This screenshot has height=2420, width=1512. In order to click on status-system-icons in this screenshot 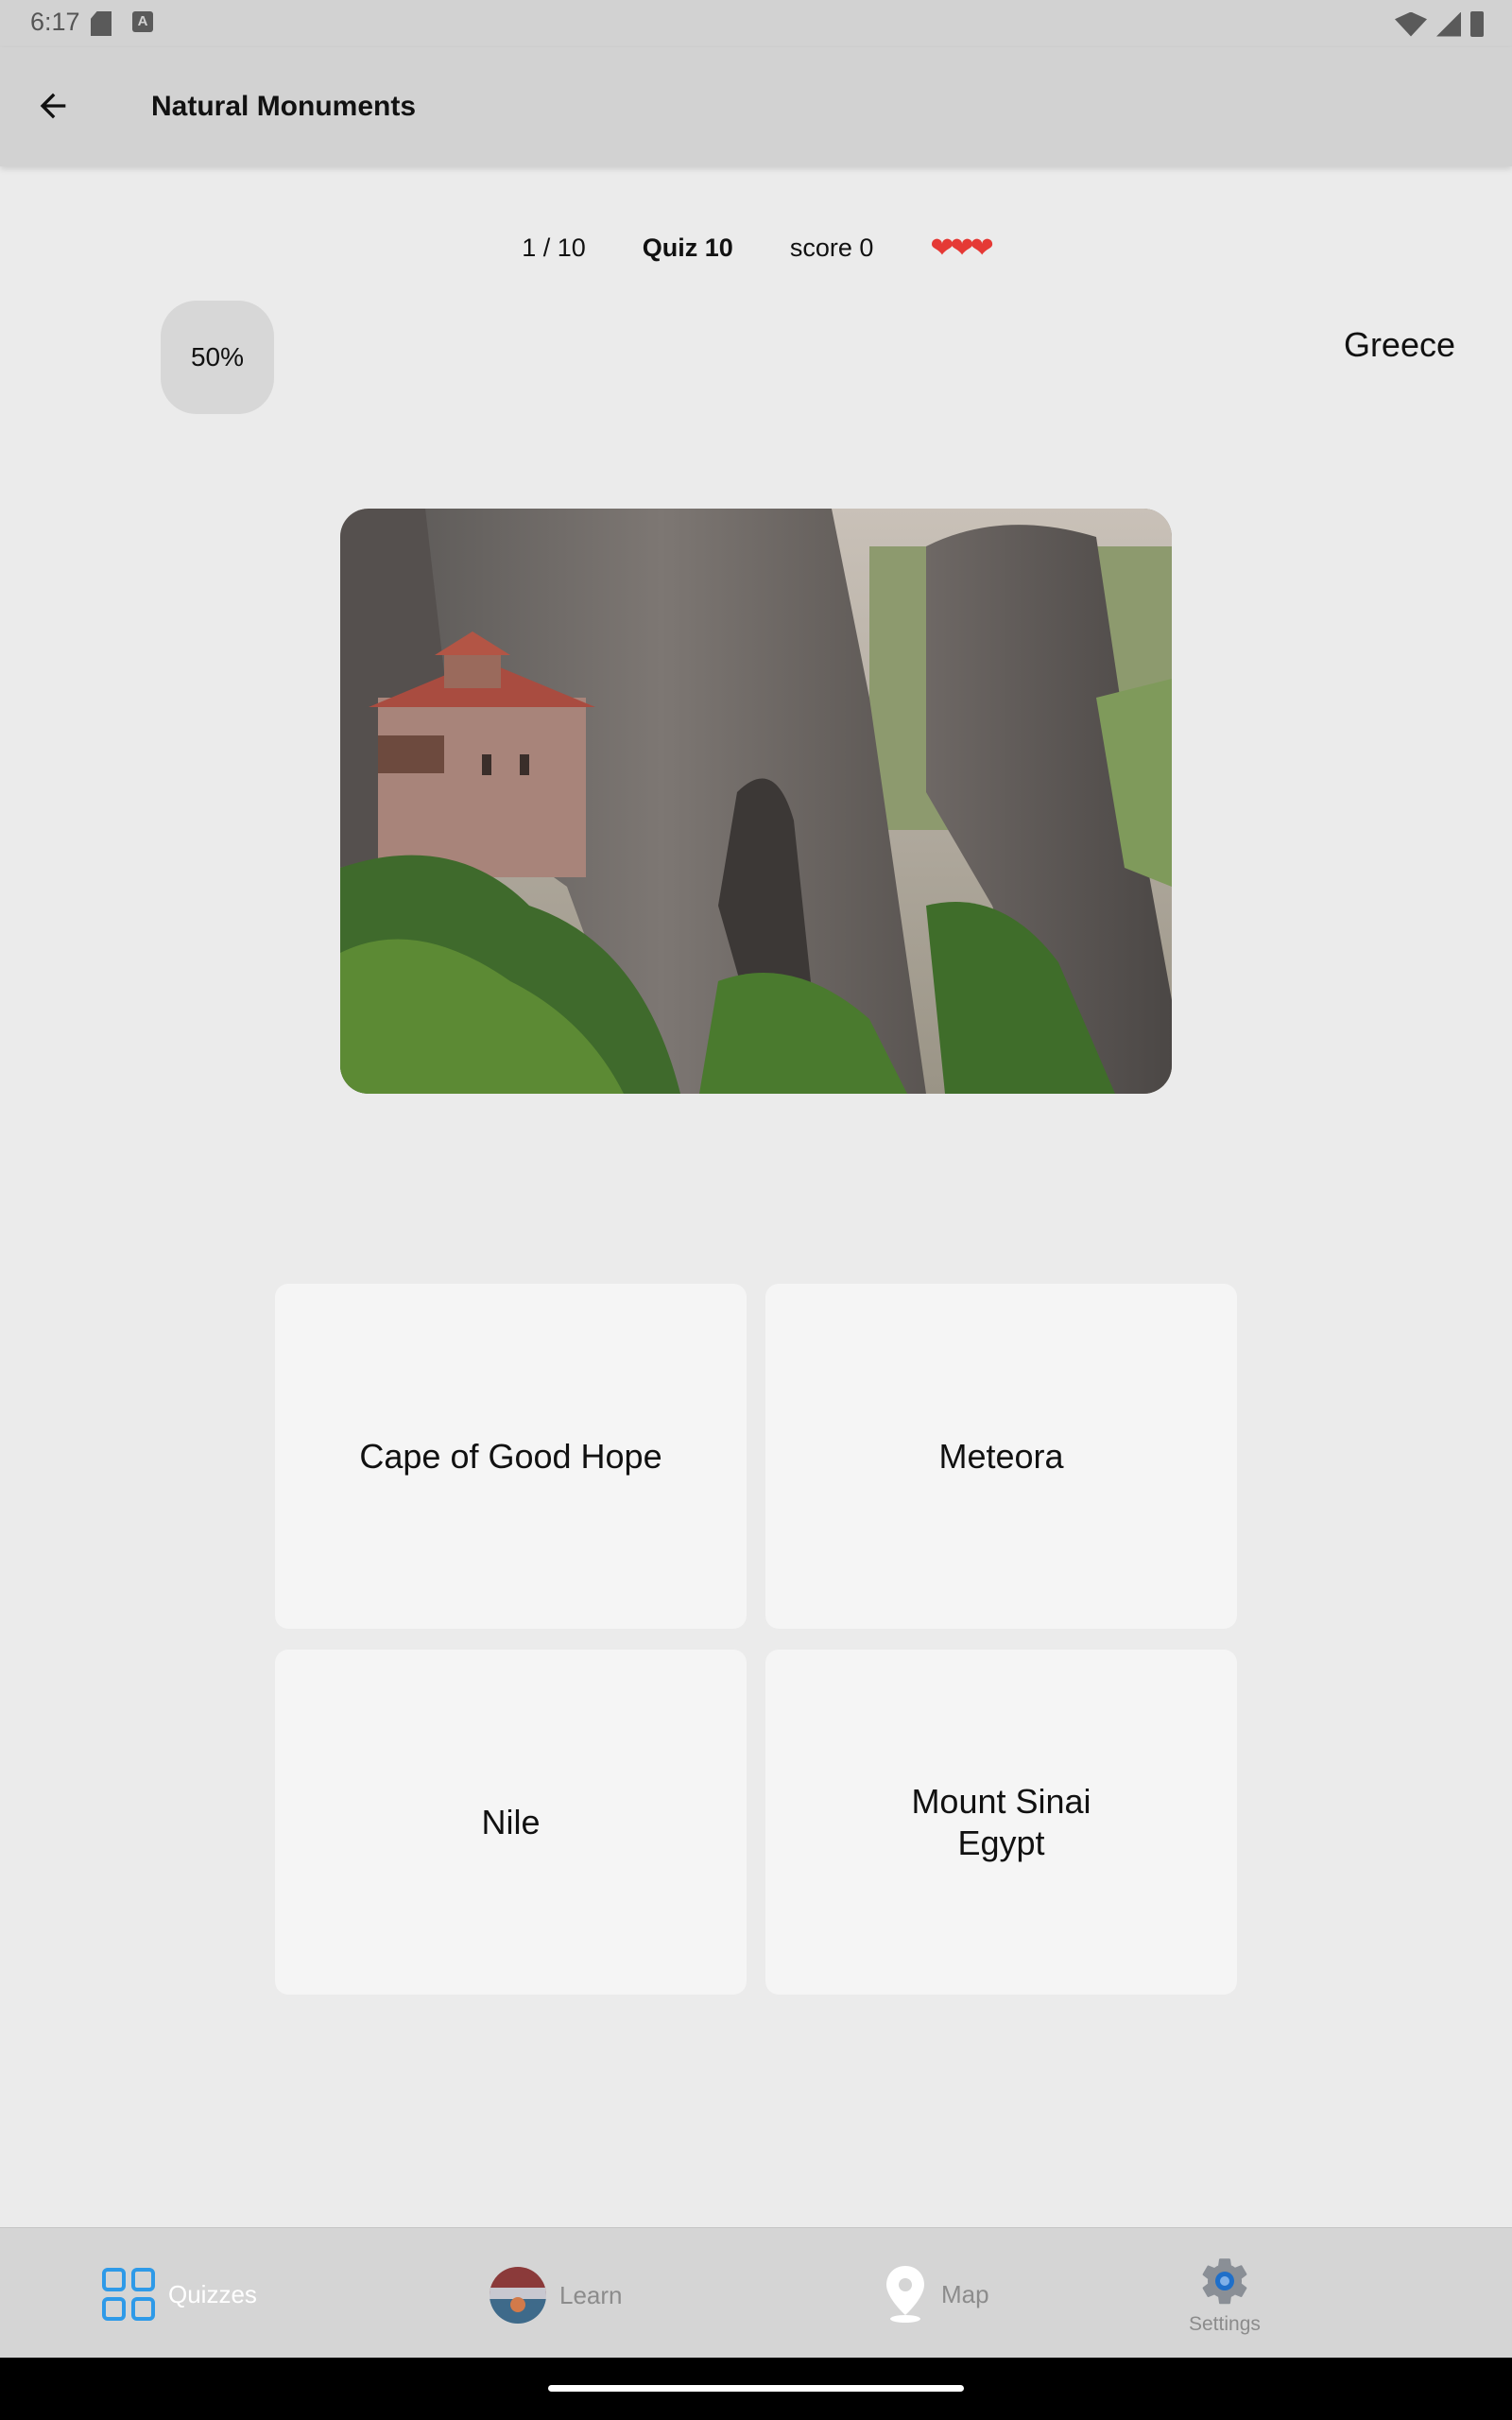, I will do `click(1439, 24)`.